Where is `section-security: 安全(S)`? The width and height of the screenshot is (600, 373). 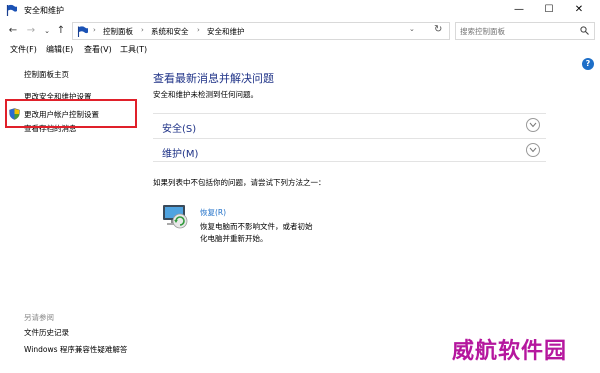 section-security: 安全(S) is located at coordinates (349, 125).